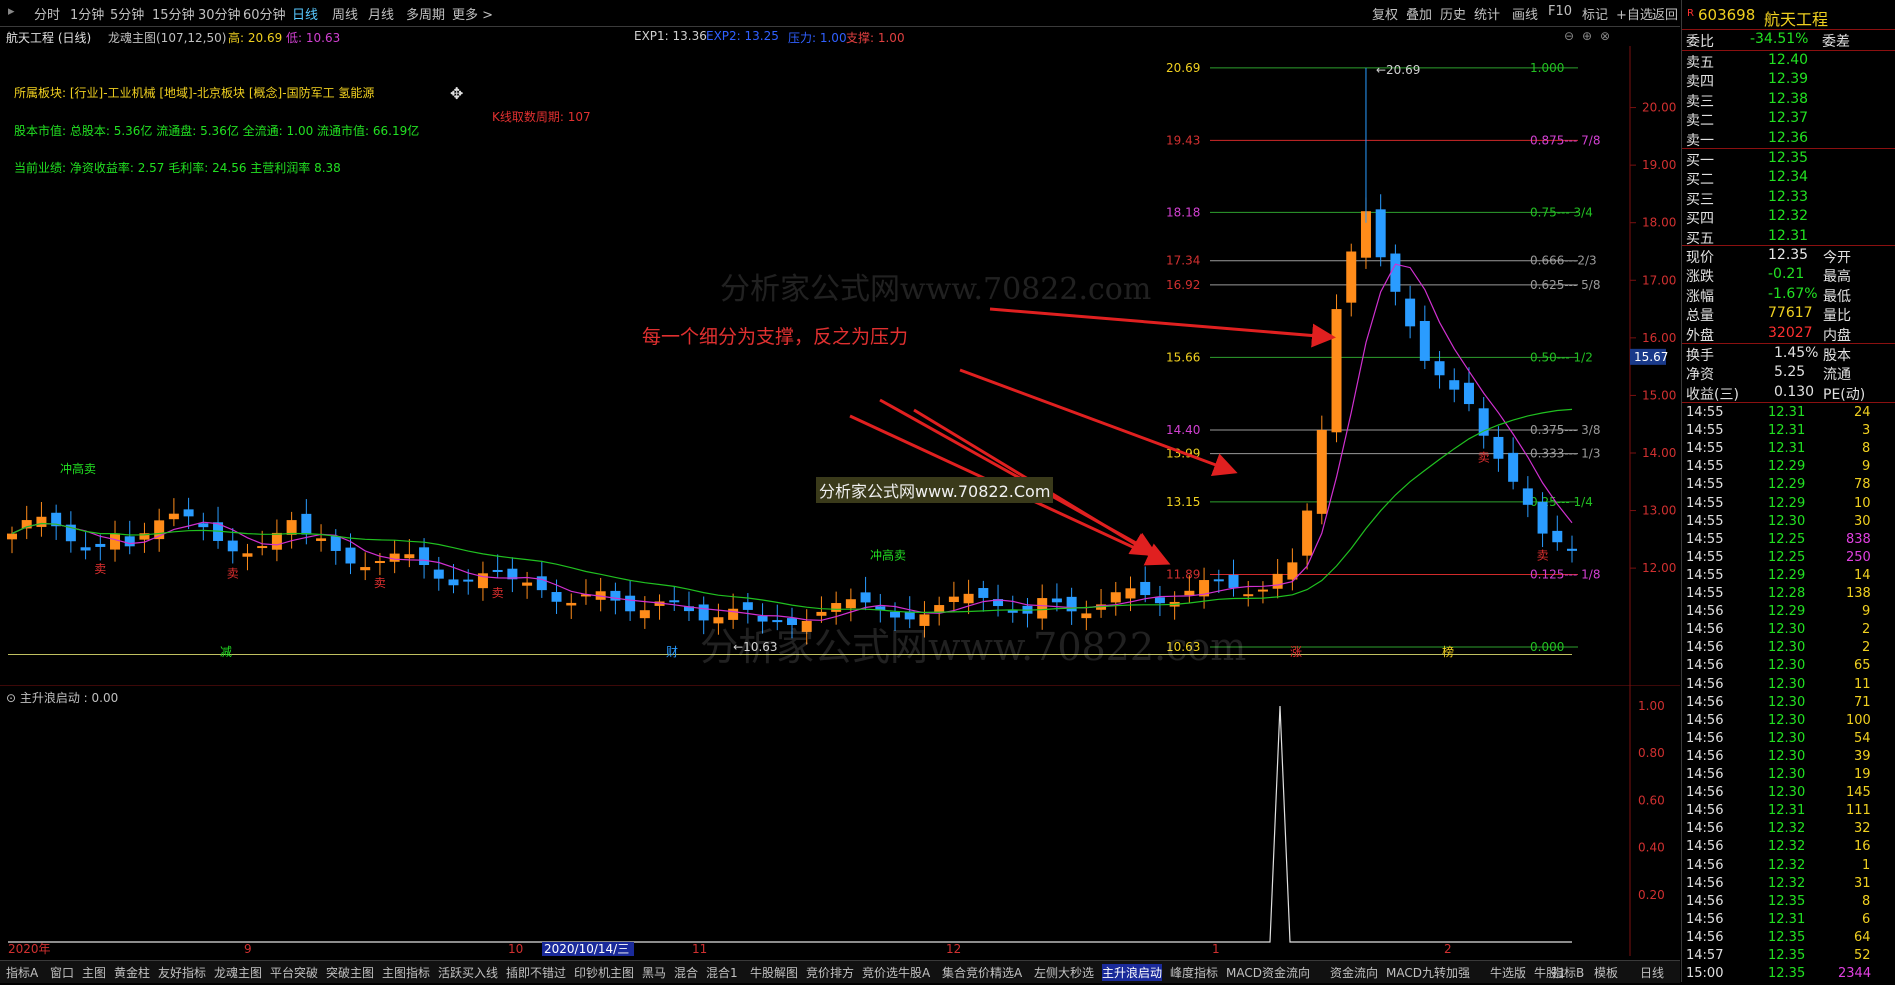 This screenshot has width=1895, height=985. What do you see at coordinates (1634, 13) in the screenshot?
I see `tool-7: +自选` at bounding box center [1634, 13].